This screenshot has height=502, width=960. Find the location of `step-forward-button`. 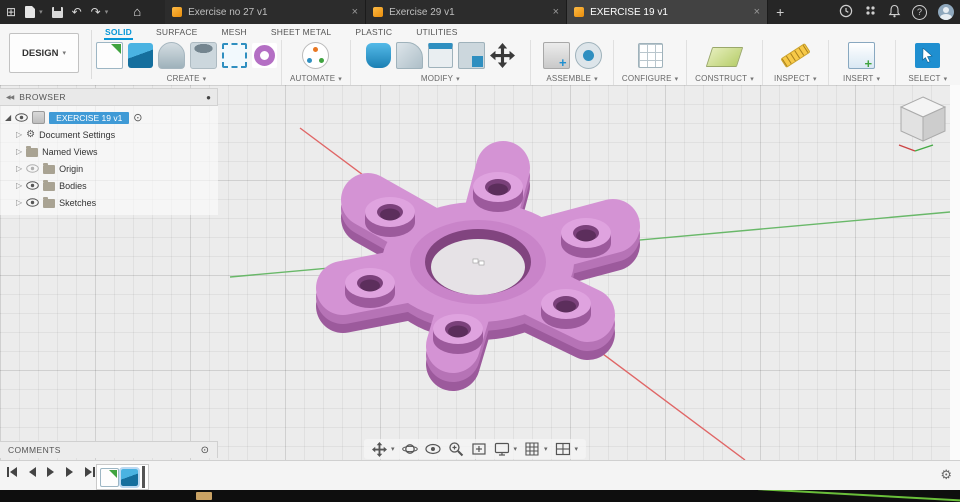

step-forward-button is located at coordinates (70, 472).